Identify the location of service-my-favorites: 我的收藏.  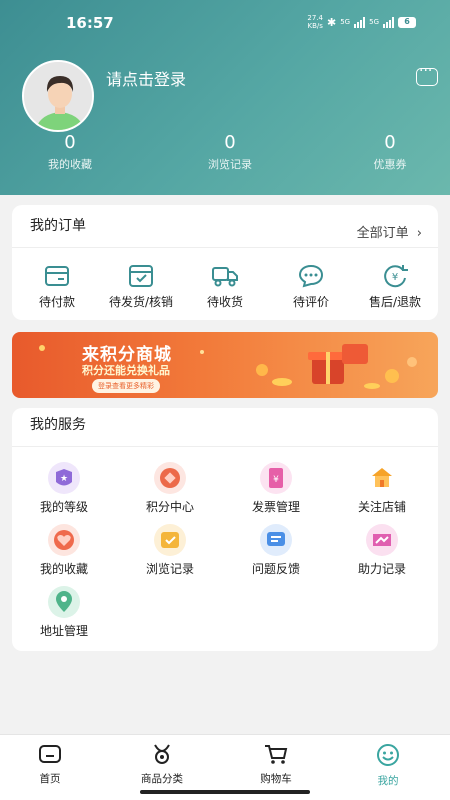
(64, 550).